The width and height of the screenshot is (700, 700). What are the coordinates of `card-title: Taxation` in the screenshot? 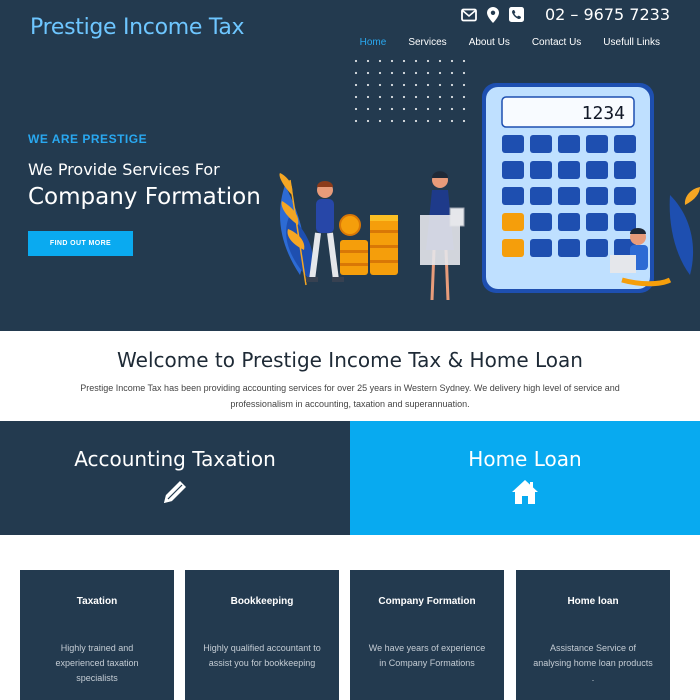 It's located at (97, 601).